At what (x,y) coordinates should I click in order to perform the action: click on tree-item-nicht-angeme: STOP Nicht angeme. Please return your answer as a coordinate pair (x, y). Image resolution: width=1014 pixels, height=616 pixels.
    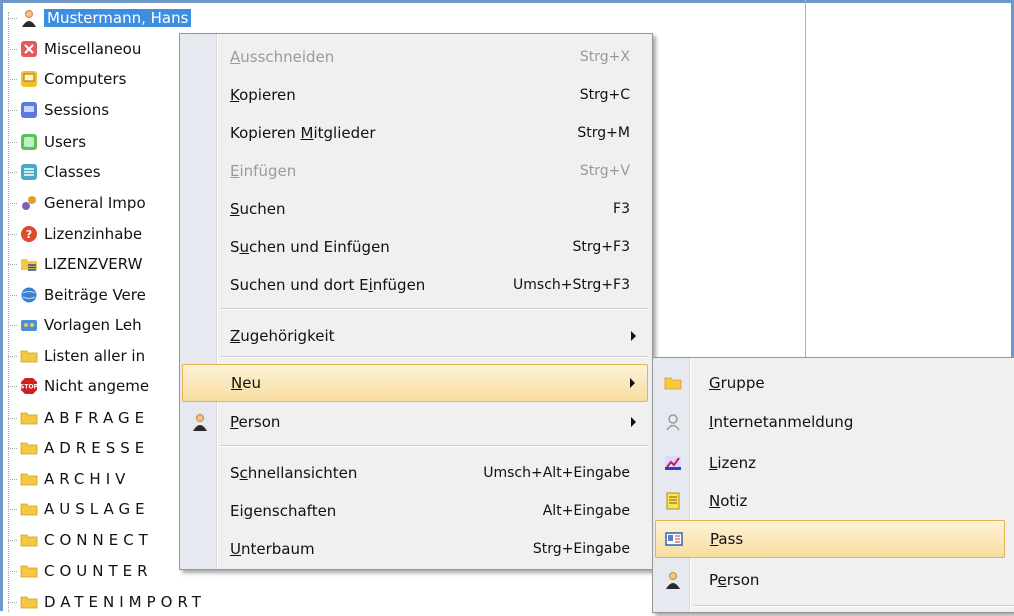
    Looking at the image, I should click on (78, 386).